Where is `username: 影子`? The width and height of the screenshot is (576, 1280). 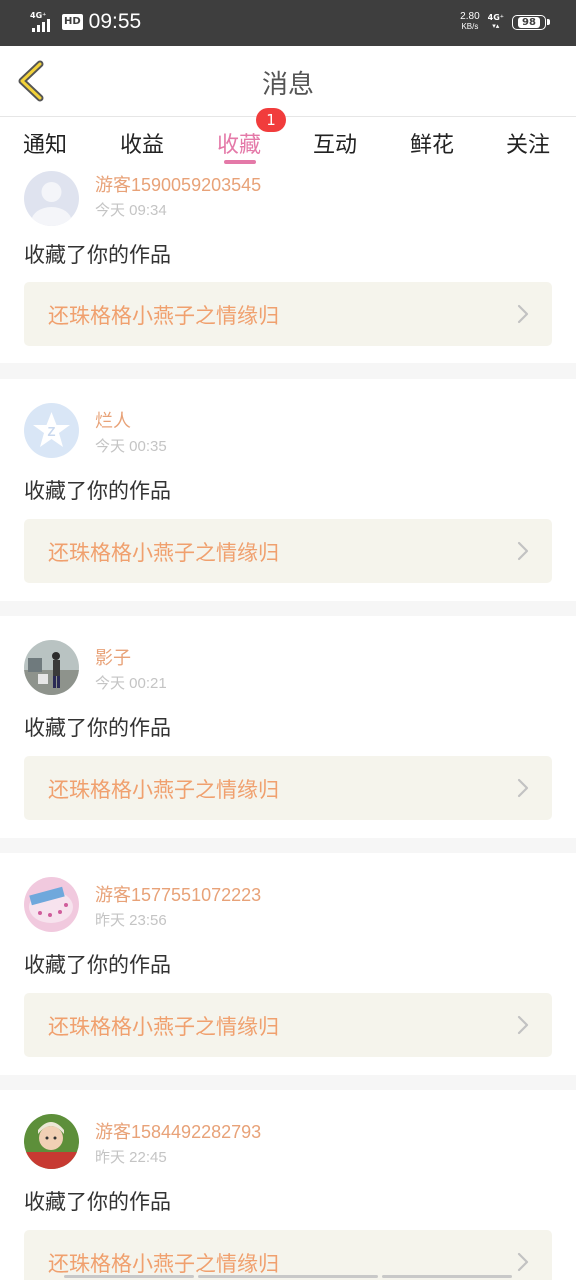
username: 影子 is located at coordinates (113, 657).